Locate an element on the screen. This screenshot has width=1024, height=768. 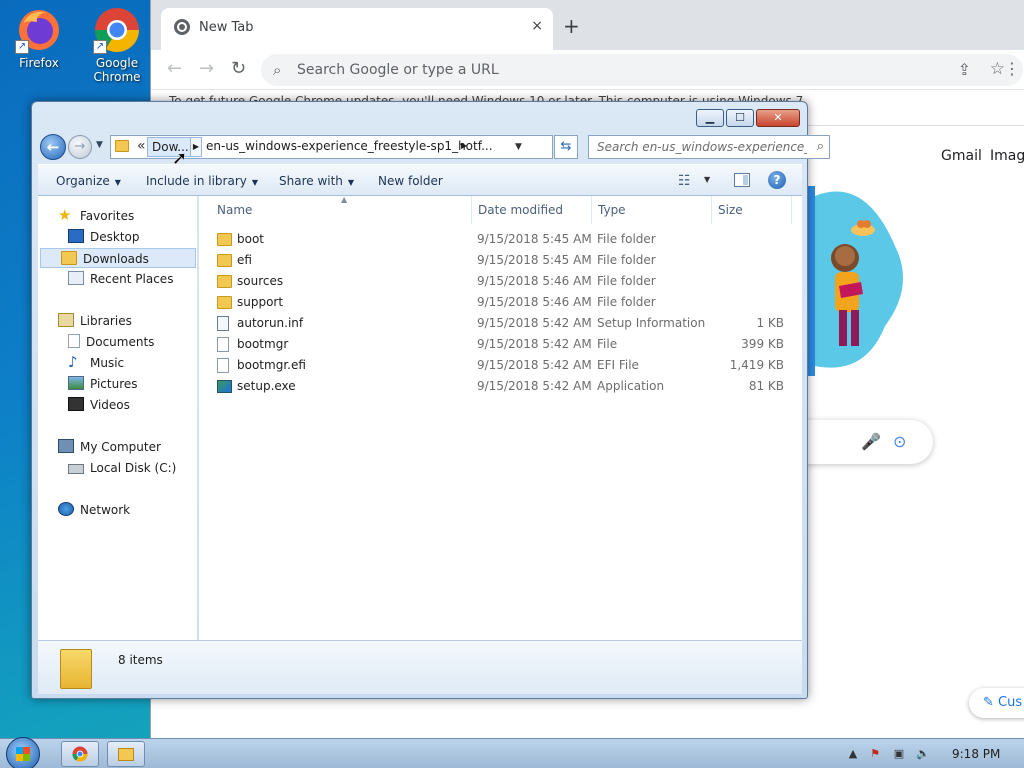
nav-label: Documents is located at coordinates (120, 342).